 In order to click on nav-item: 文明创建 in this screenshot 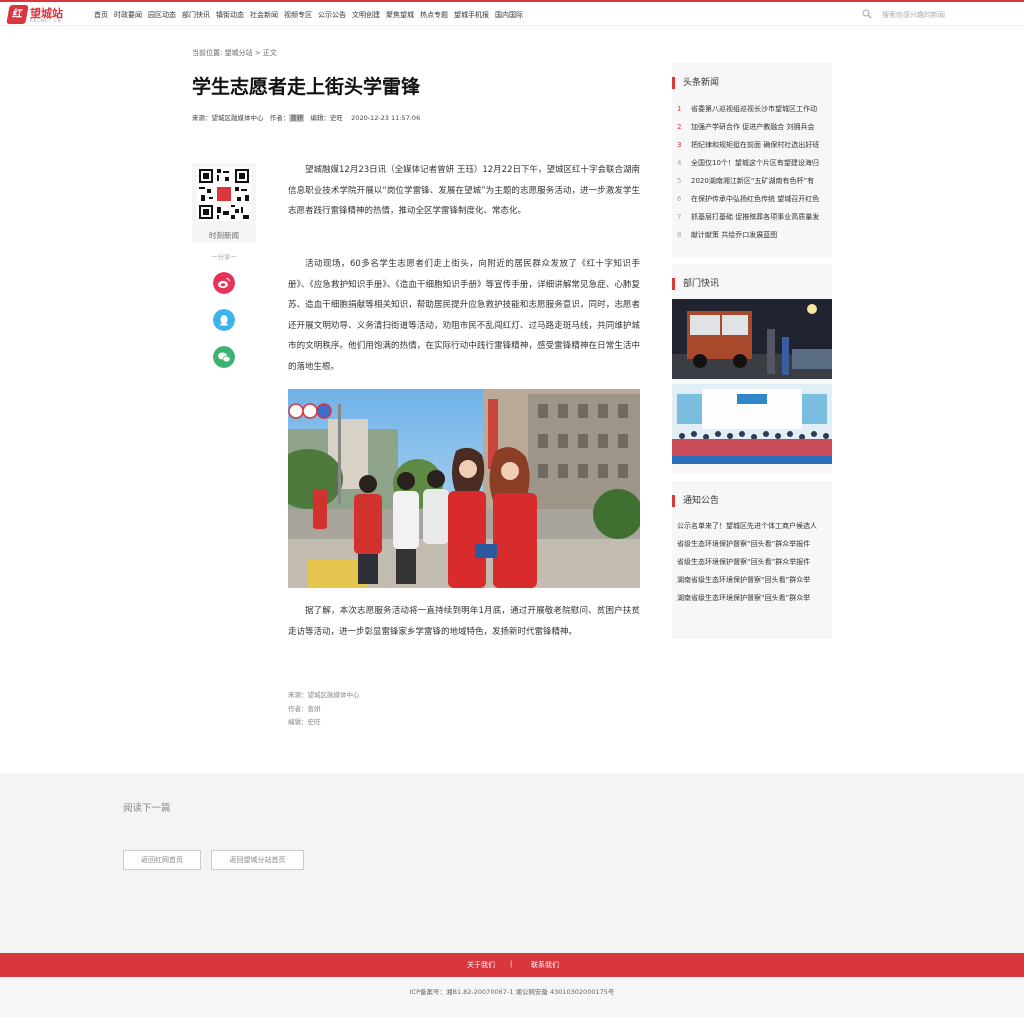, I will do `click(366, 15)`.